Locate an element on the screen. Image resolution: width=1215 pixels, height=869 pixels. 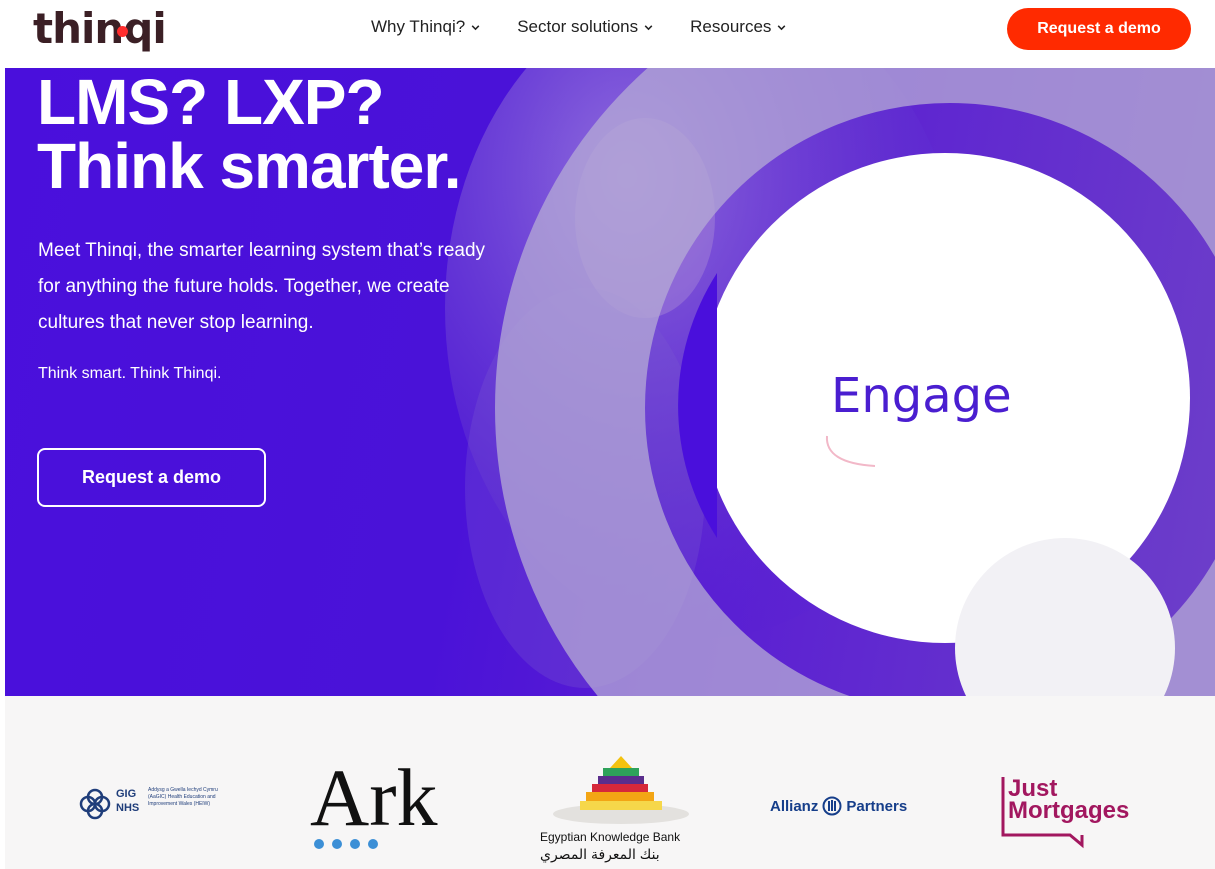
nav-item-resources: Resources is located at coordinates (738, 27).